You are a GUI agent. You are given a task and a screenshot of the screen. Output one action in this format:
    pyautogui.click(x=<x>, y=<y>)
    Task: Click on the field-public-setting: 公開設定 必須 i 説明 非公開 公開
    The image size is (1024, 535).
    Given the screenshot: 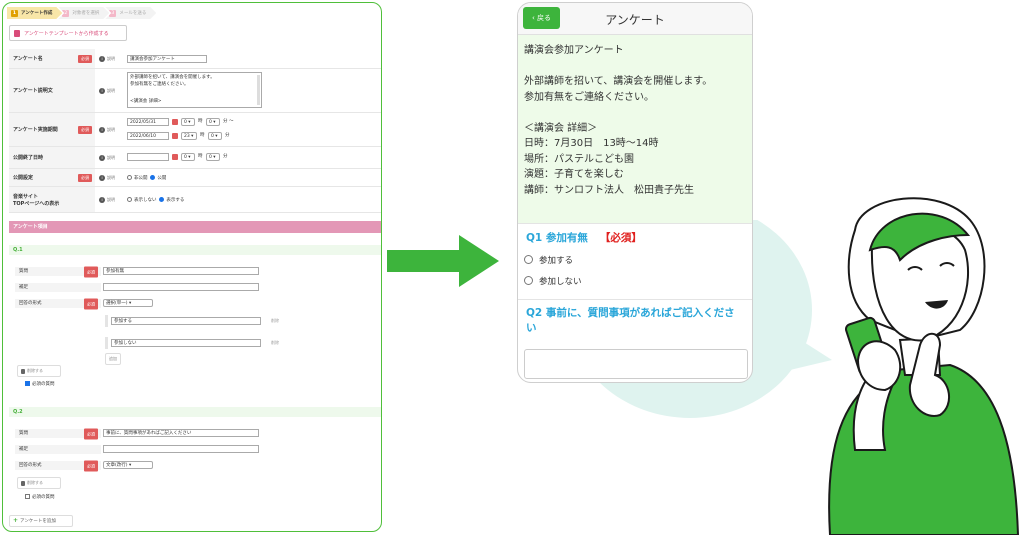 What is the action you would take?
    pyautogui.click(x=195, y=178)
    